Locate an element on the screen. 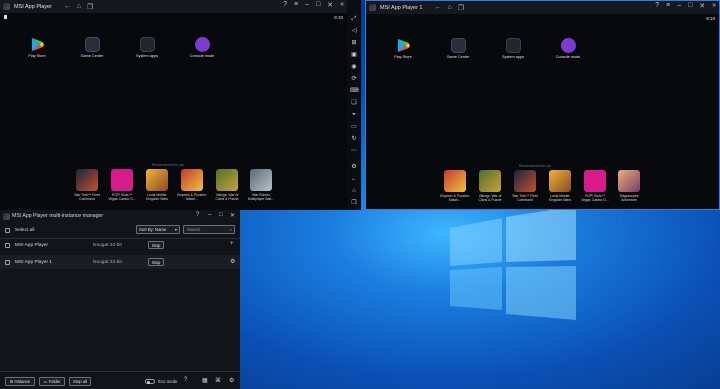 The height and width of the screenshot is (389, 720). player-sidebar: ⤢ ◁ ⊞ ▣ ◉ ⟳ ⌨ ❏ ⌖ ▭ ↻ ⋯ ⚙ ← ⌂ ❐ is located at coordinates (354, 105).